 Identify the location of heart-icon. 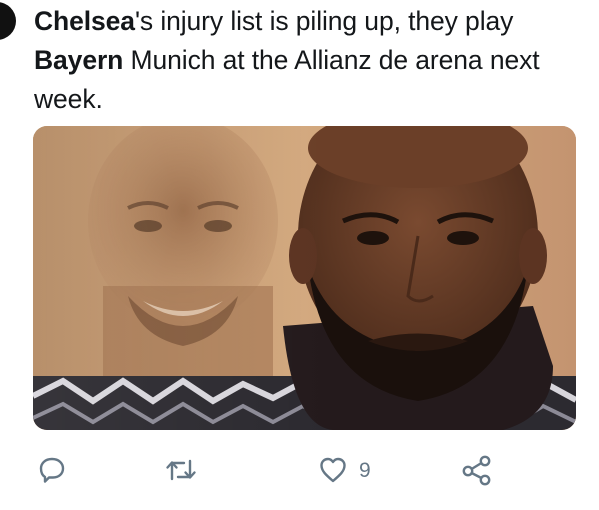
(333, 470).